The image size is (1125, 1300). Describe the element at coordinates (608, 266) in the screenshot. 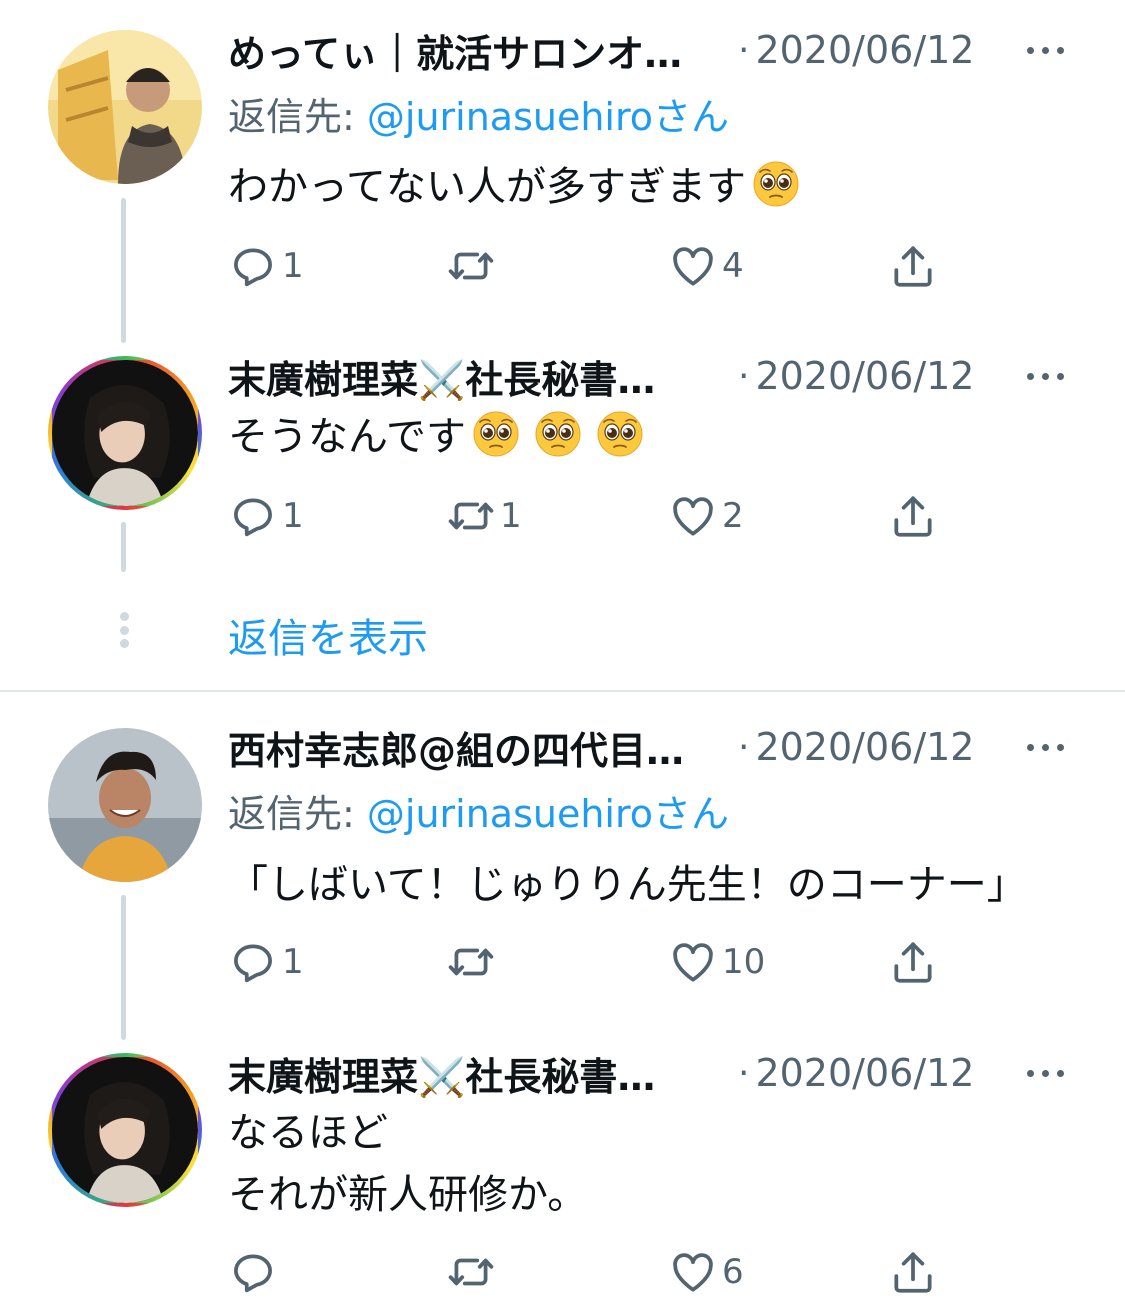

I see `tweet-actions: 1 4` at that location.